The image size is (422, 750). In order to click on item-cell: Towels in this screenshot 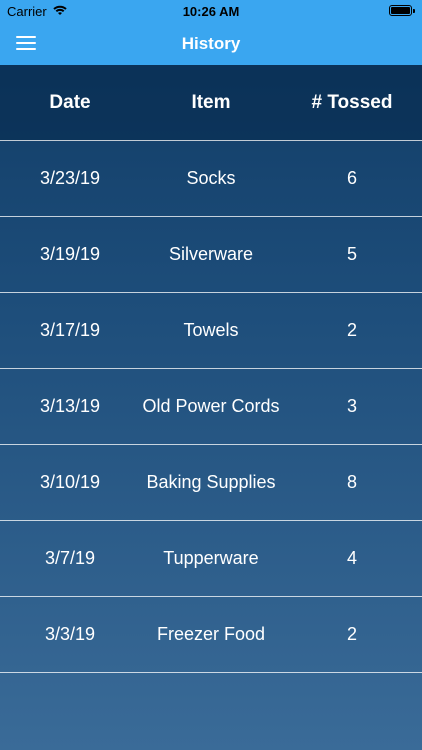, I will do `click(211, 330)`.